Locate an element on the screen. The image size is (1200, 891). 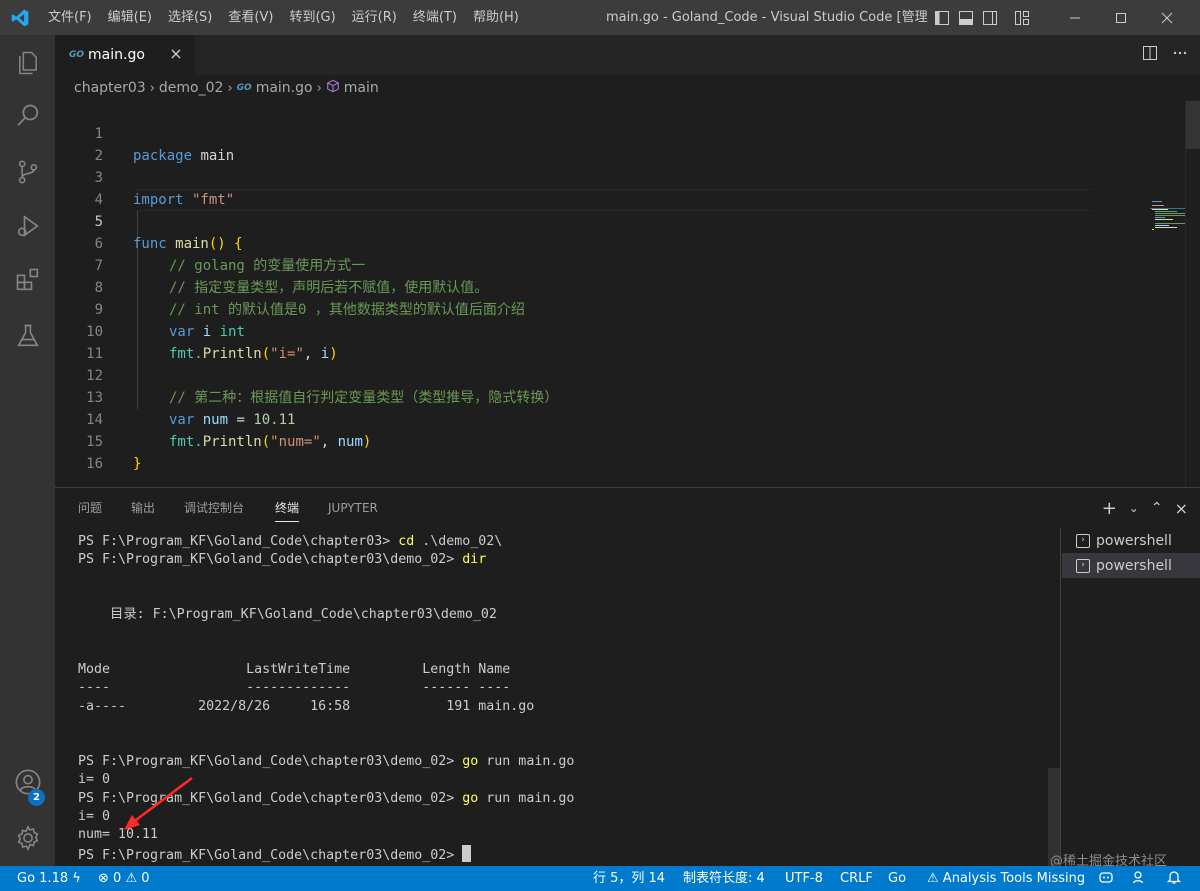
terminal-instance-2: › powershell is located at coordinates (1131, 565).